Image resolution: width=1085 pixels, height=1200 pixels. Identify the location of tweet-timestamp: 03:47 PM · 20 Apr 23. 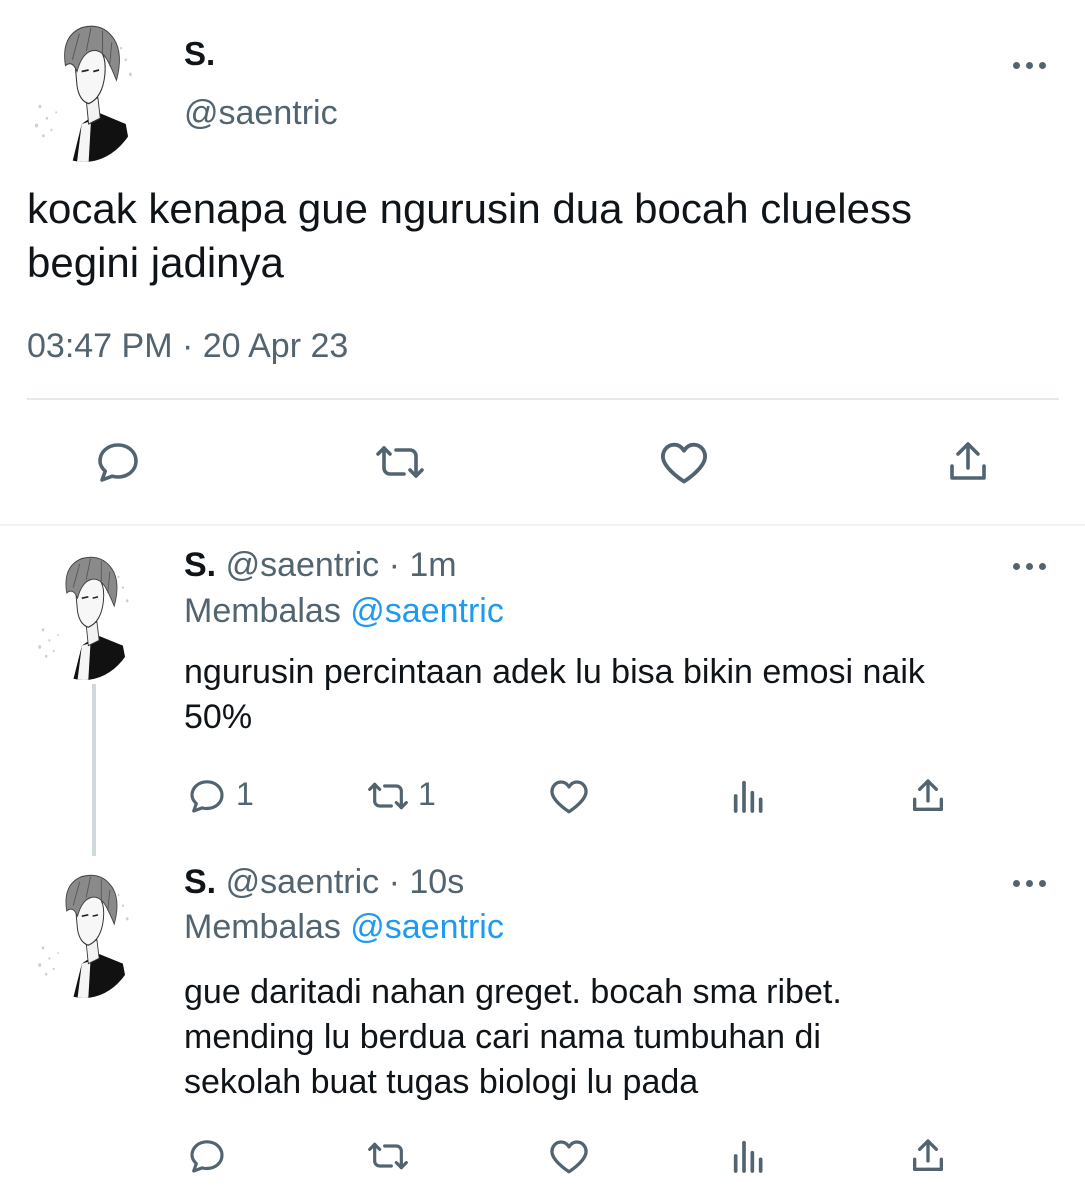
(187, 346).